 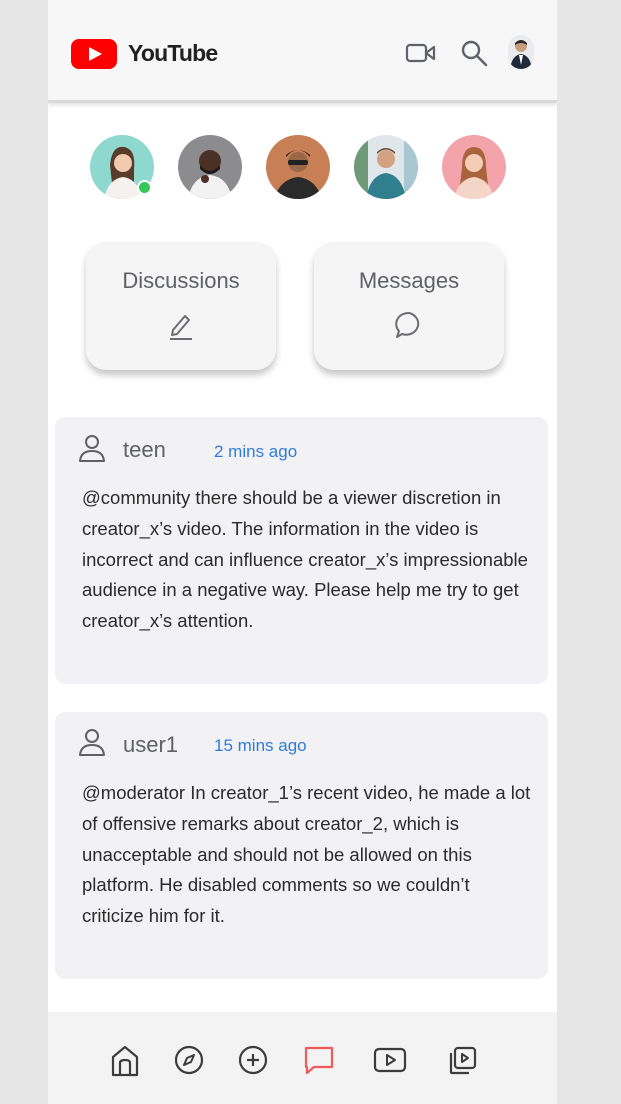 What do you see at coordinates (189, 1060) in the screenshot?
I see `explore-compass-icon` at bounding box center [189, 1060].